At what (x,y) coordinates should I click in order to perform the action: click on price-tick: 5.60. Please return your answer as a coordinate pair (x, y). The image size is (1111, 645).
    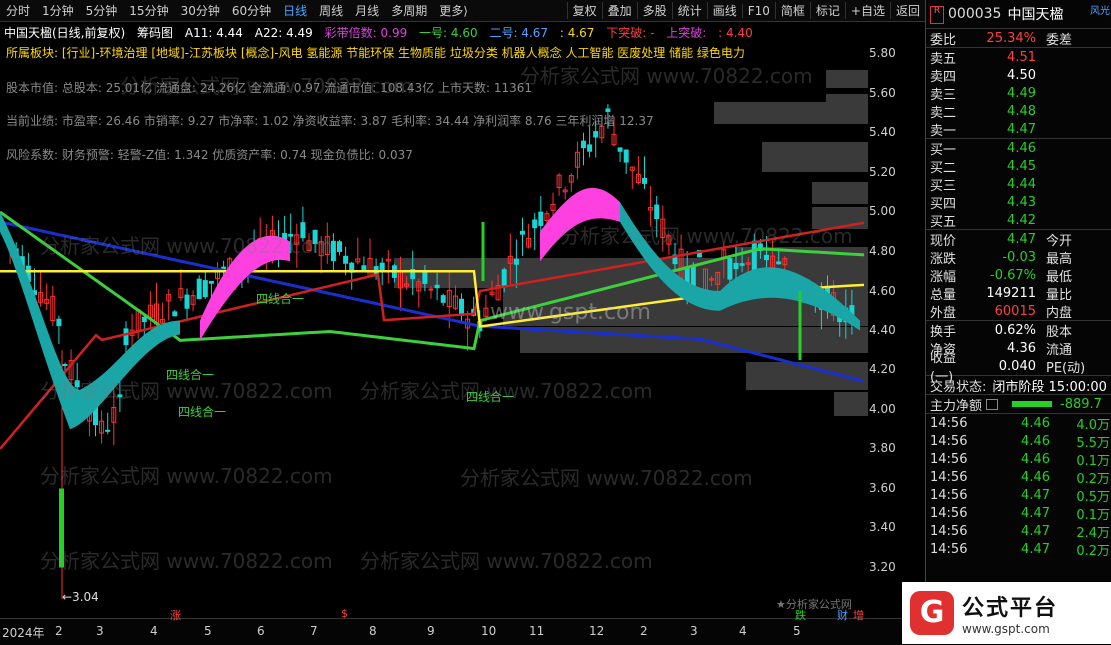
    Looking at the image, I should click on (882, 93).